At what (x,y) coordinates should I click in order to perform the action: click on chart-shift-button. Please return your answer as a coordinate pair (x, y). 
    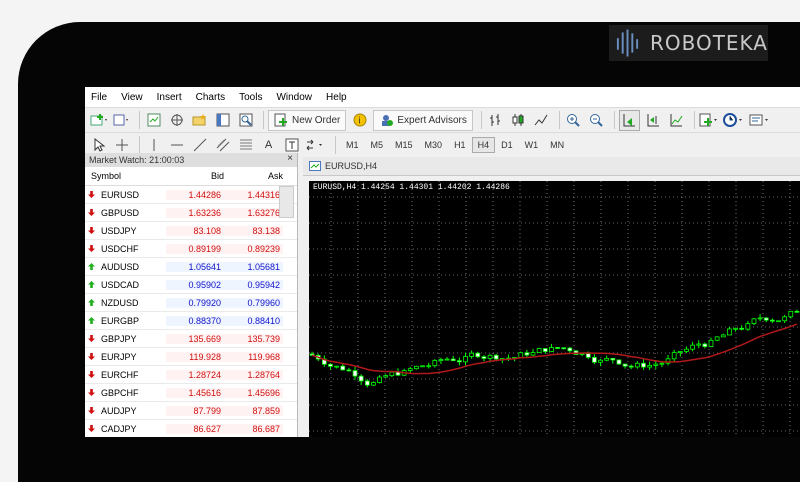
    Looking at the image, I should click on (653, 120).